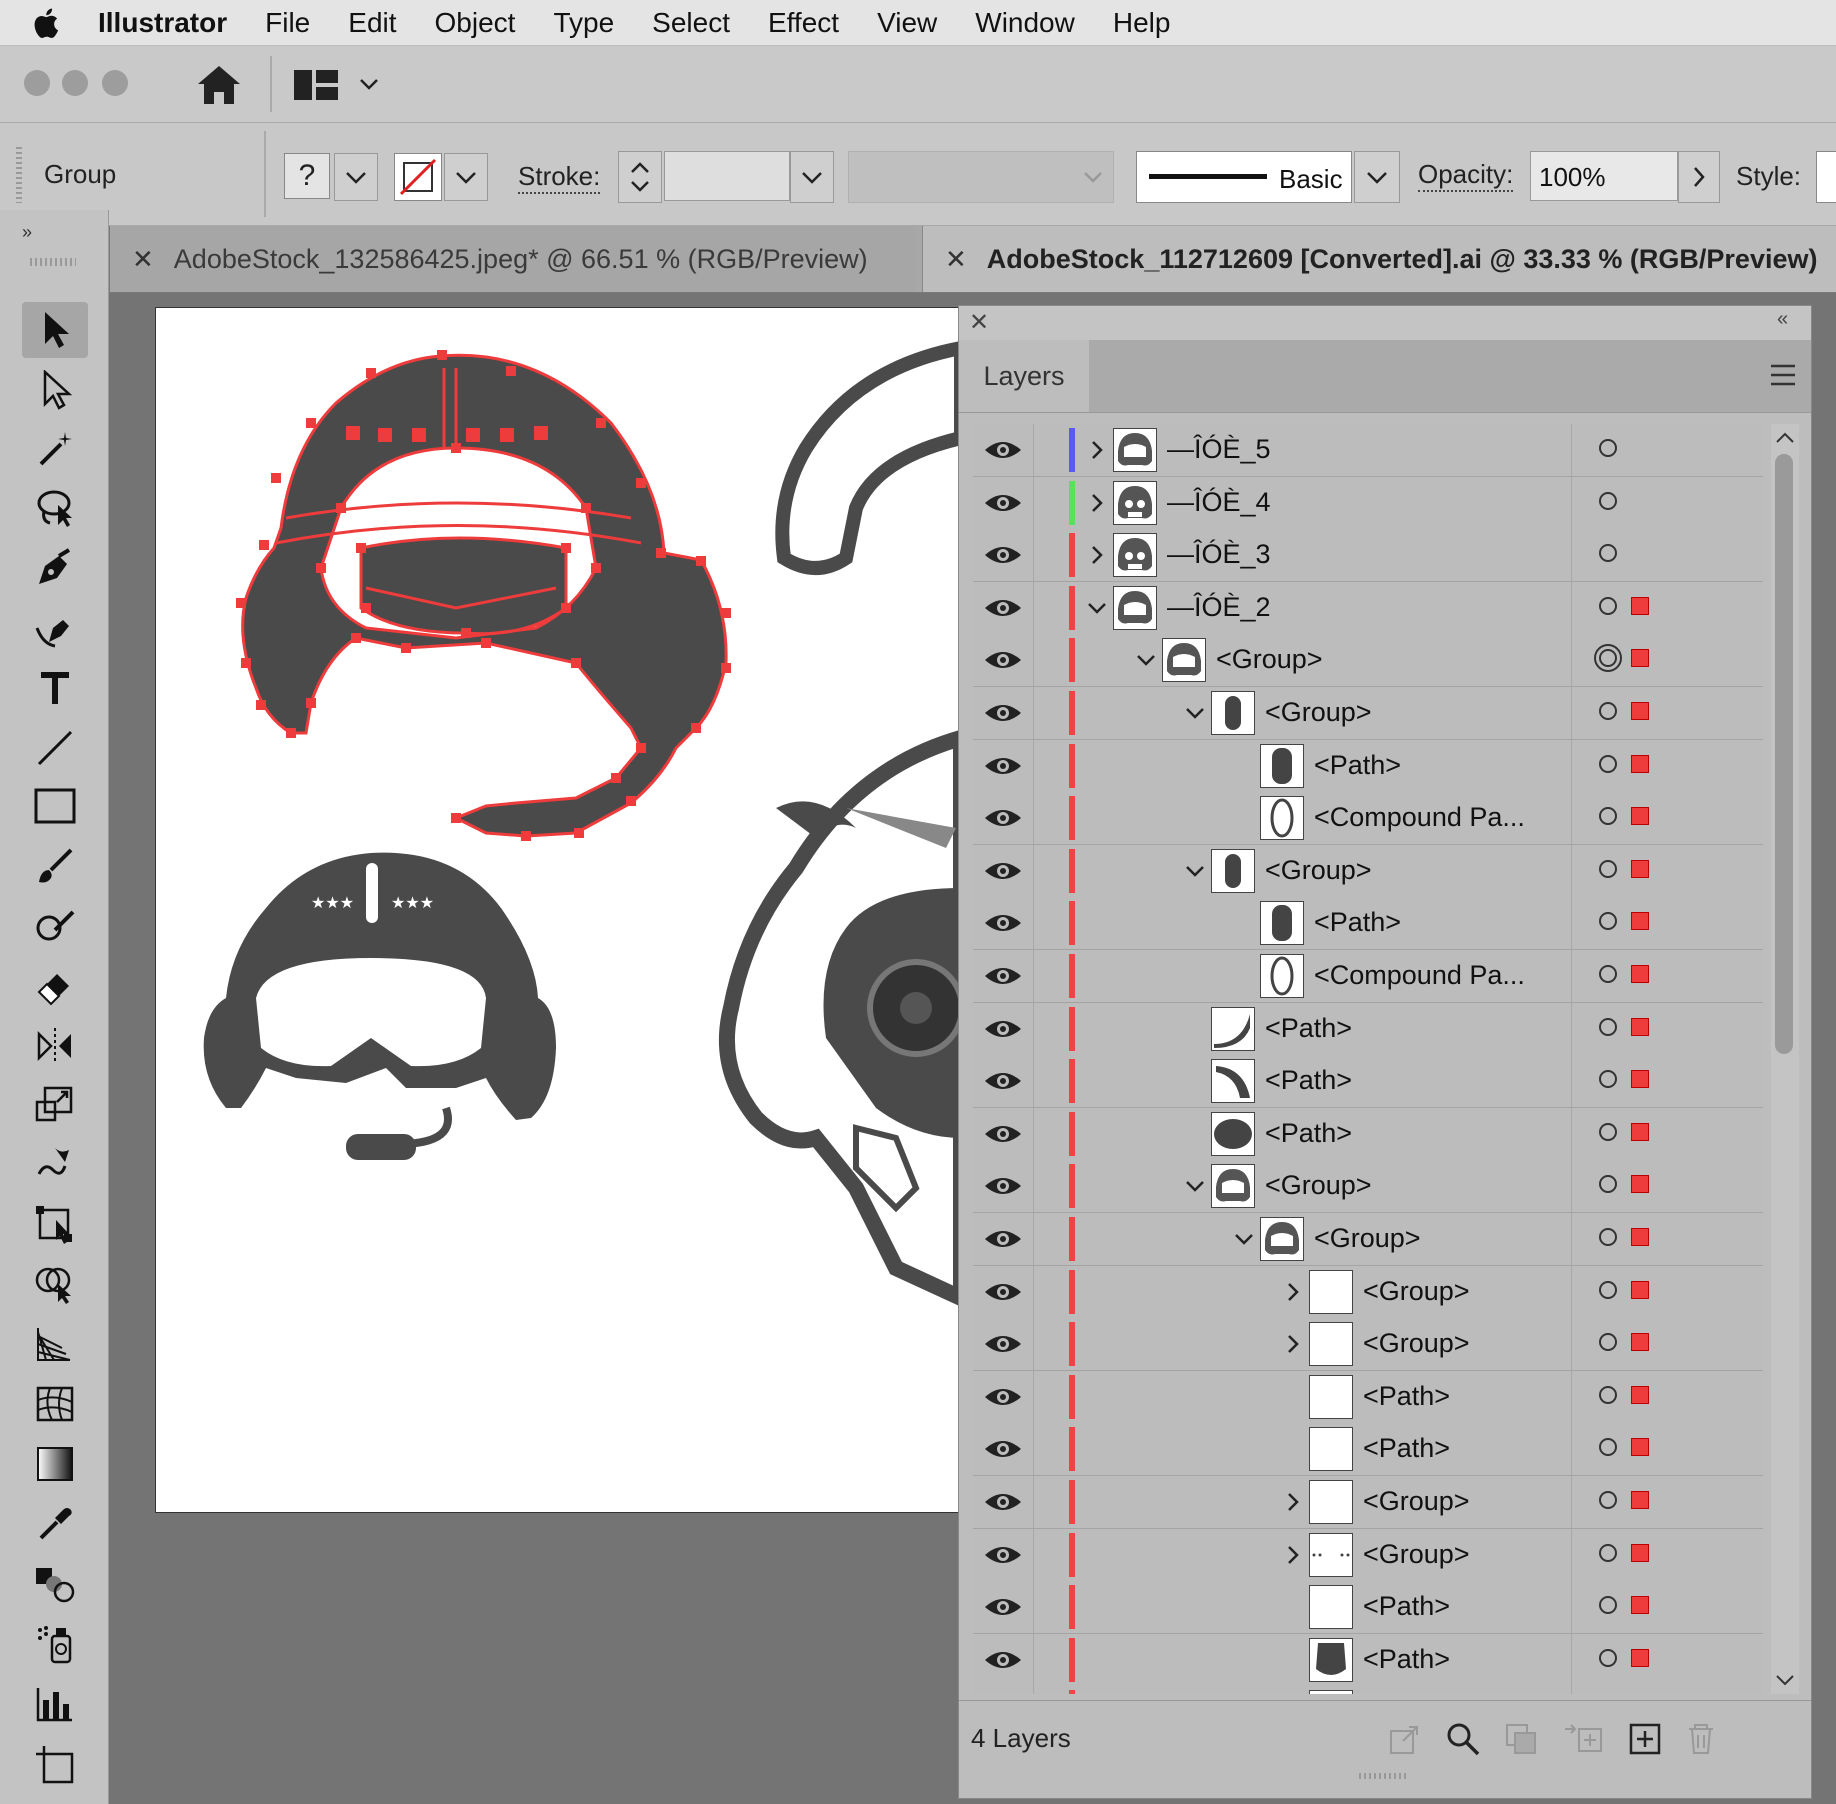 This screenshot has width=1836, height=1804. Describe the element at coordinates (55, 1524) in the screenshot. I see `eyedropper-tool` at that location.